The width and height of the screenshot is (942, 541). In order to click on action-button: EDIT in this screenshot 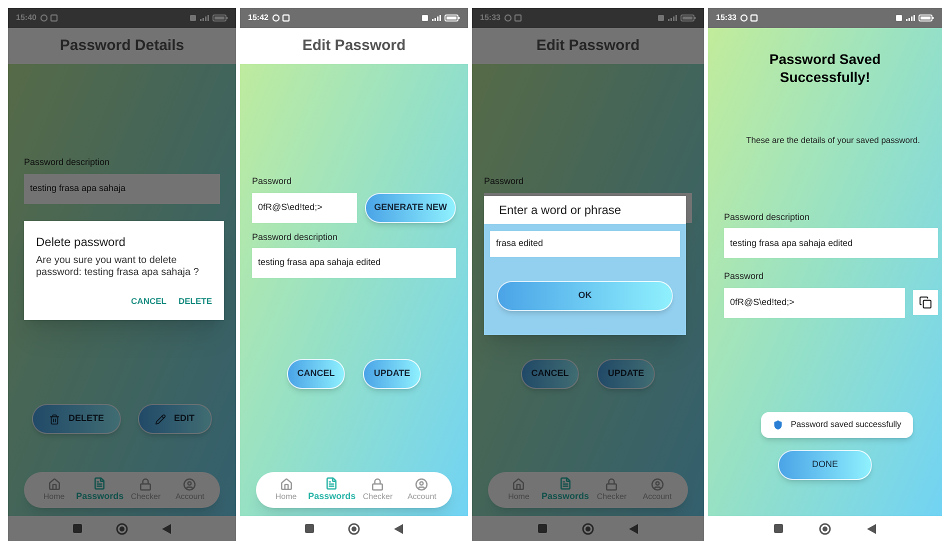, I will do `click(175, 419)`.